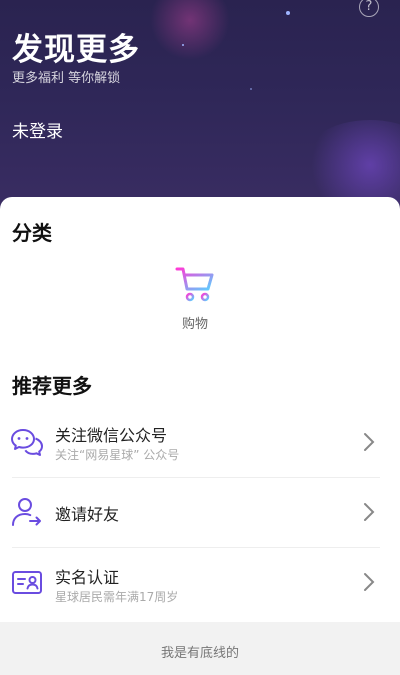  I want to click on login-status: 未登录, so click(37, 129).